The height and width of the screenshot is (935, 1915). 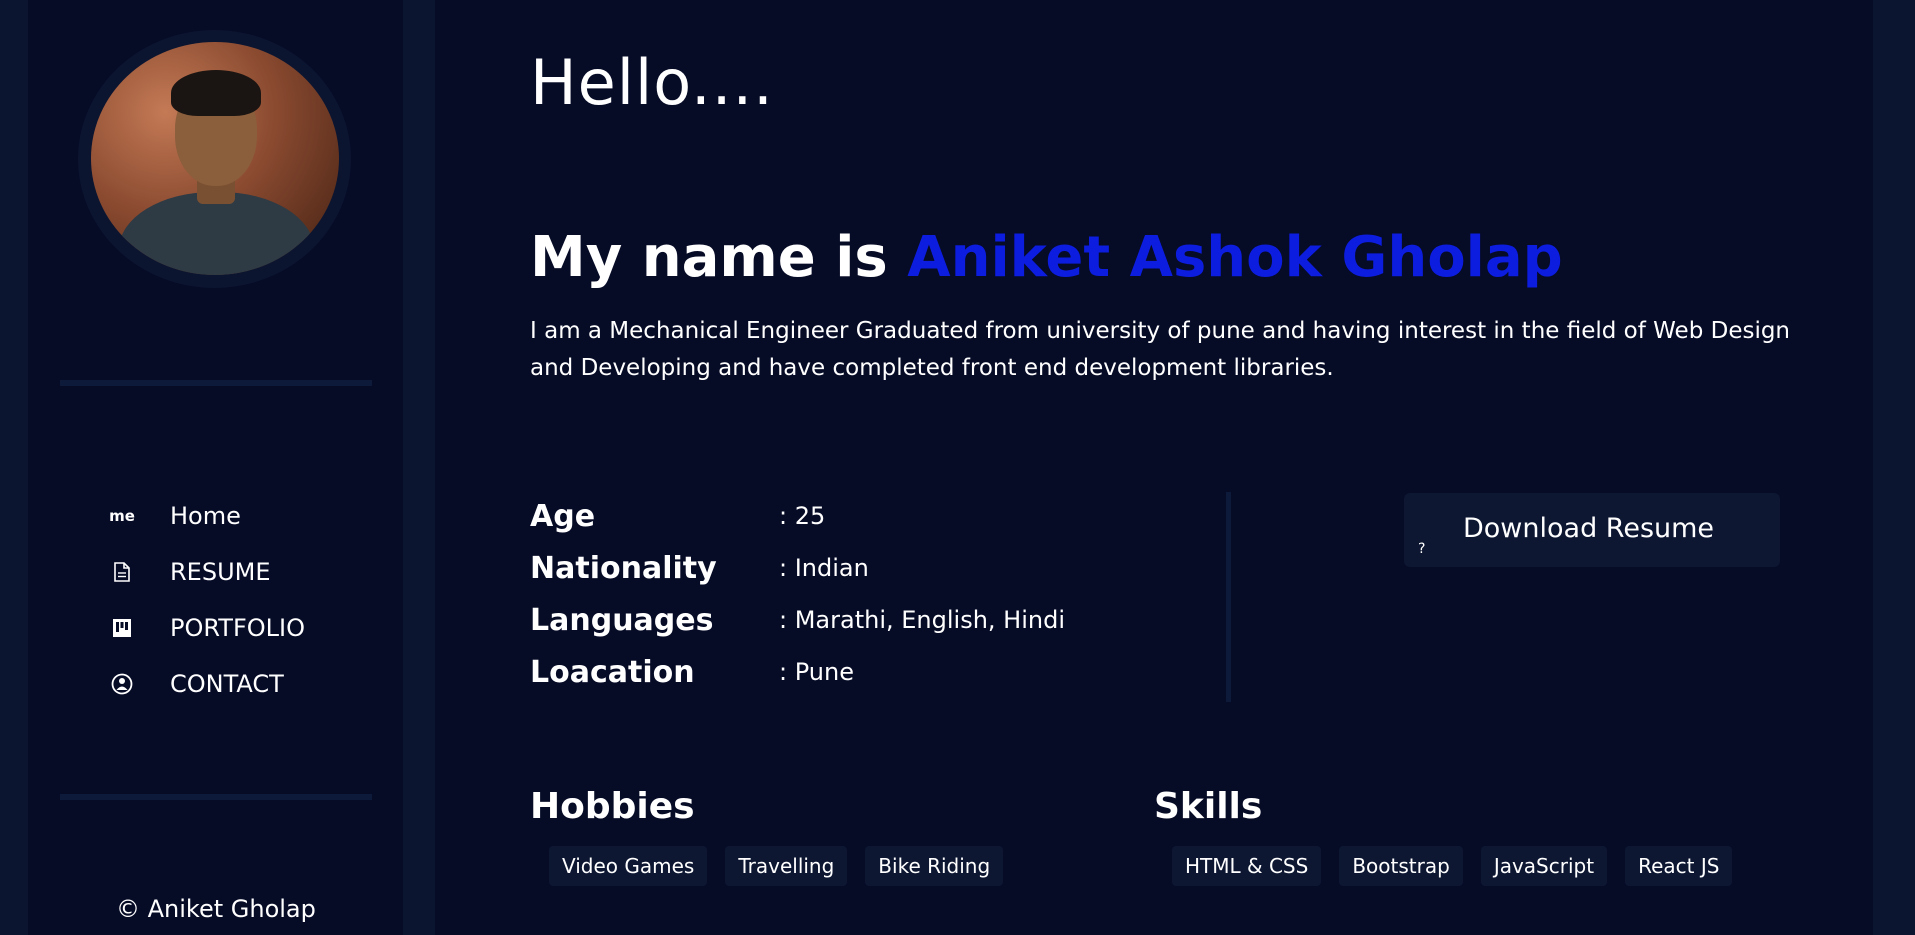 What do you see at coordinates (216, 93) in the screenshot?
I see `avatar-hair` at bounding box center [216, 93].